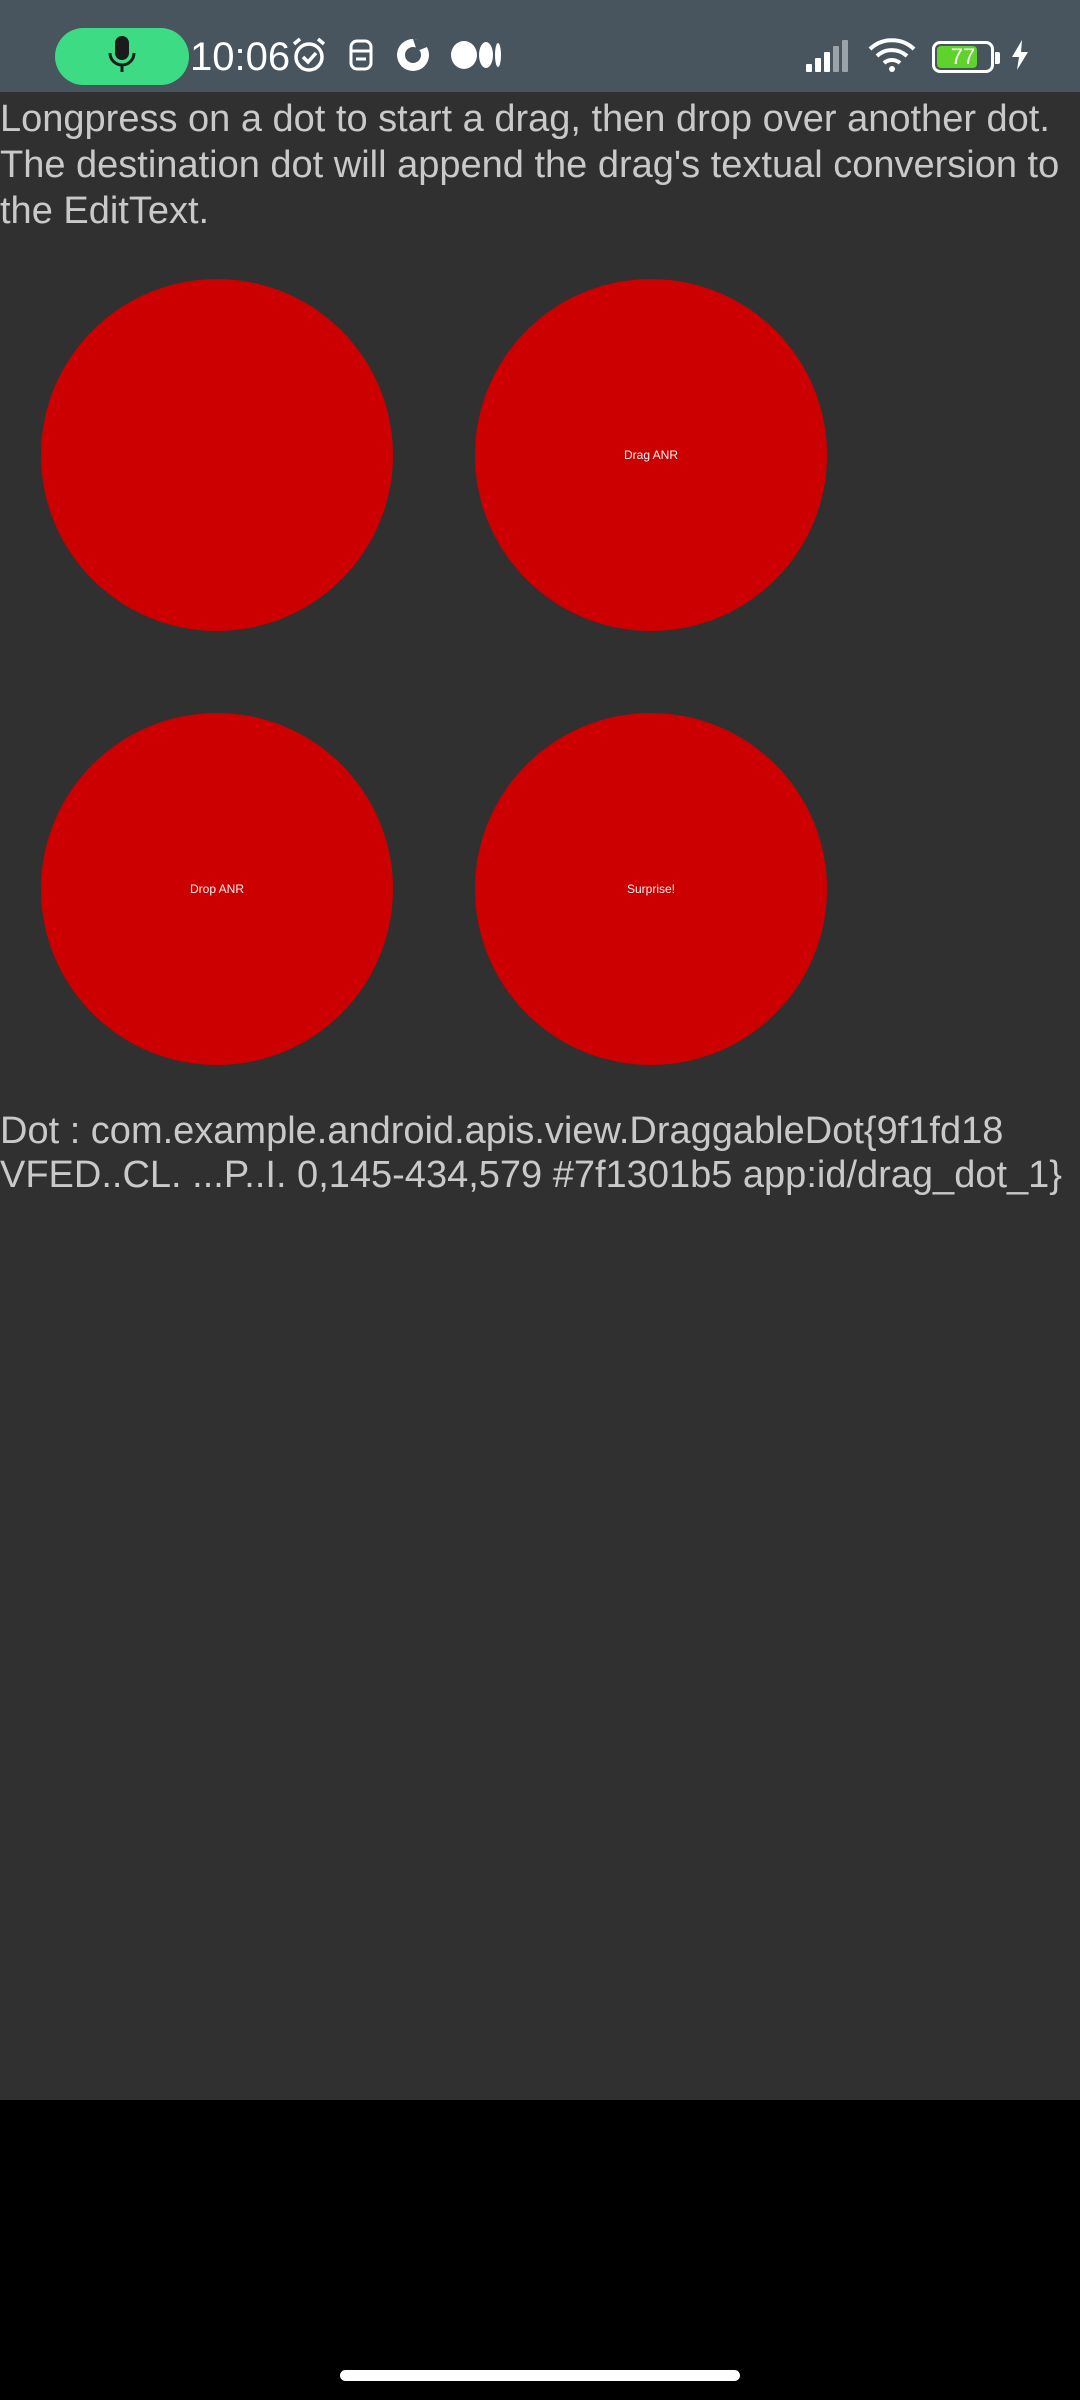  What do you see at coordinates (828, 57) in the screenshot?
I see `signal-icon` at bounding box center [828, 57].